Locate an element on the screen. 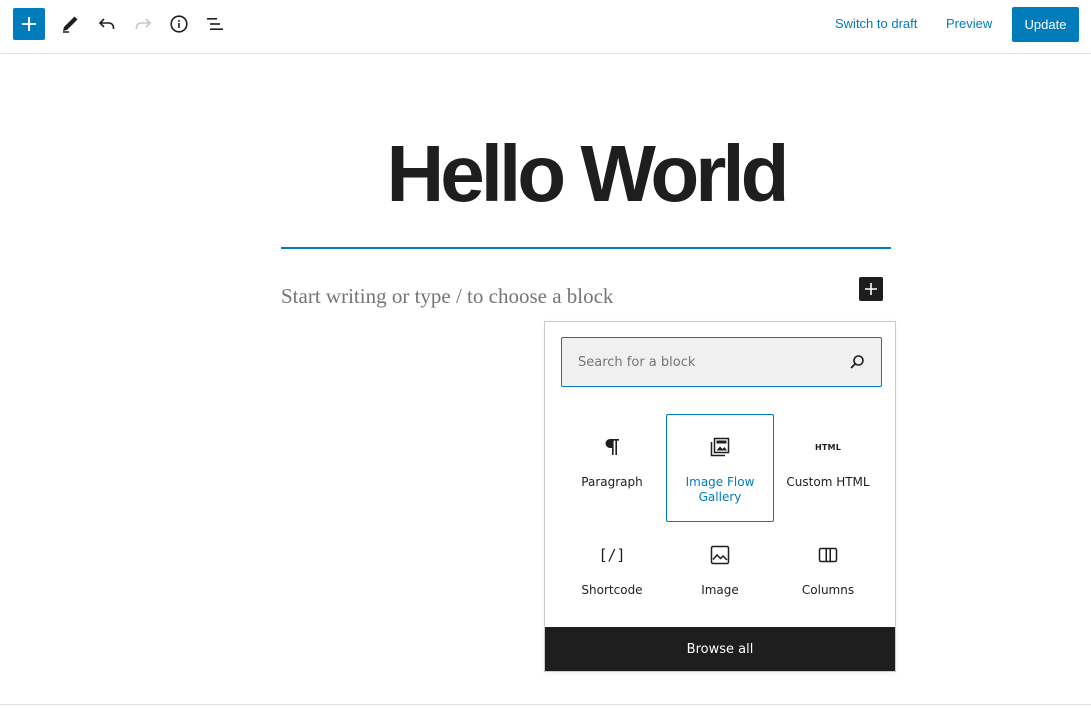 The height and width of the screenshot is (710, 1091). list-view-button is located at coordinates (215, 24).